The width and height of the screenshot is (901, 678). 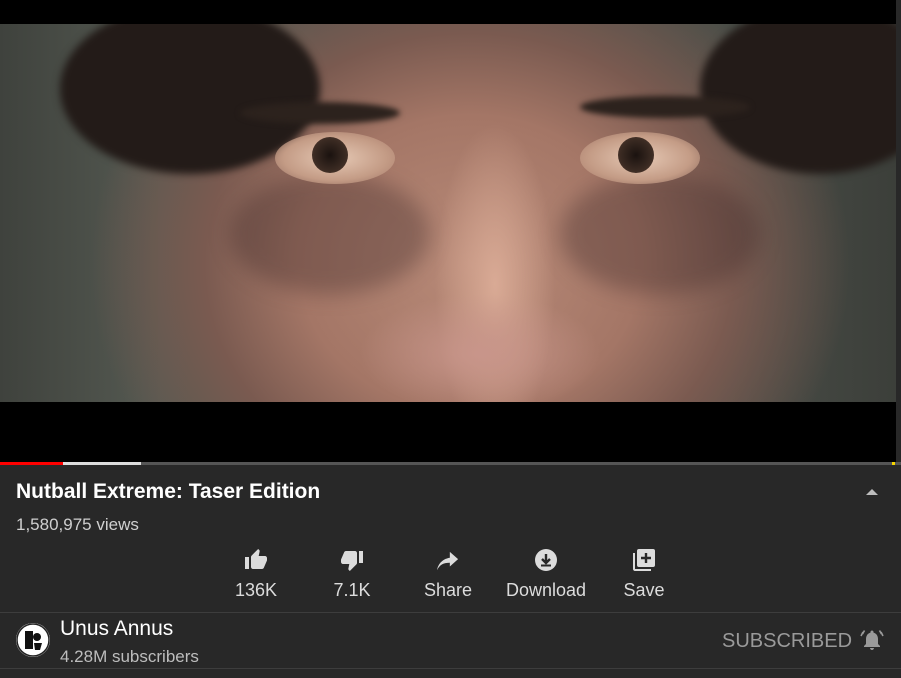 What do you see at coordinates (256, 559) in the screenshot?
I see `thumbs-up-icon` at bounding box center [256, 559].